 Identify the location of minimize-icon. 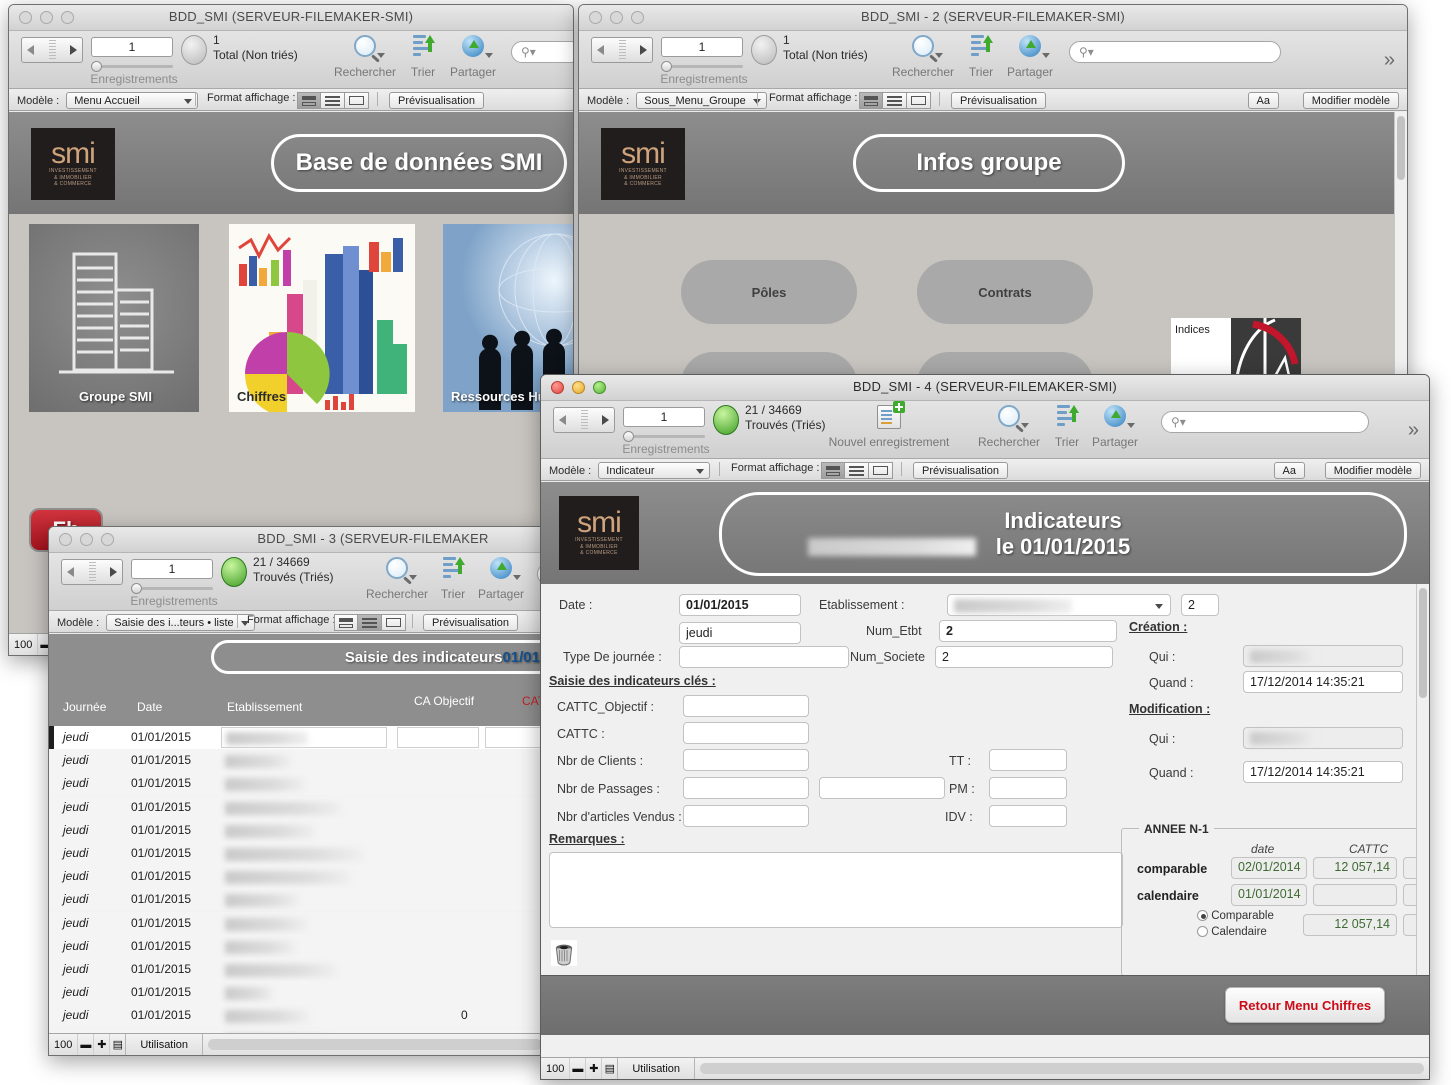
(86, 539).